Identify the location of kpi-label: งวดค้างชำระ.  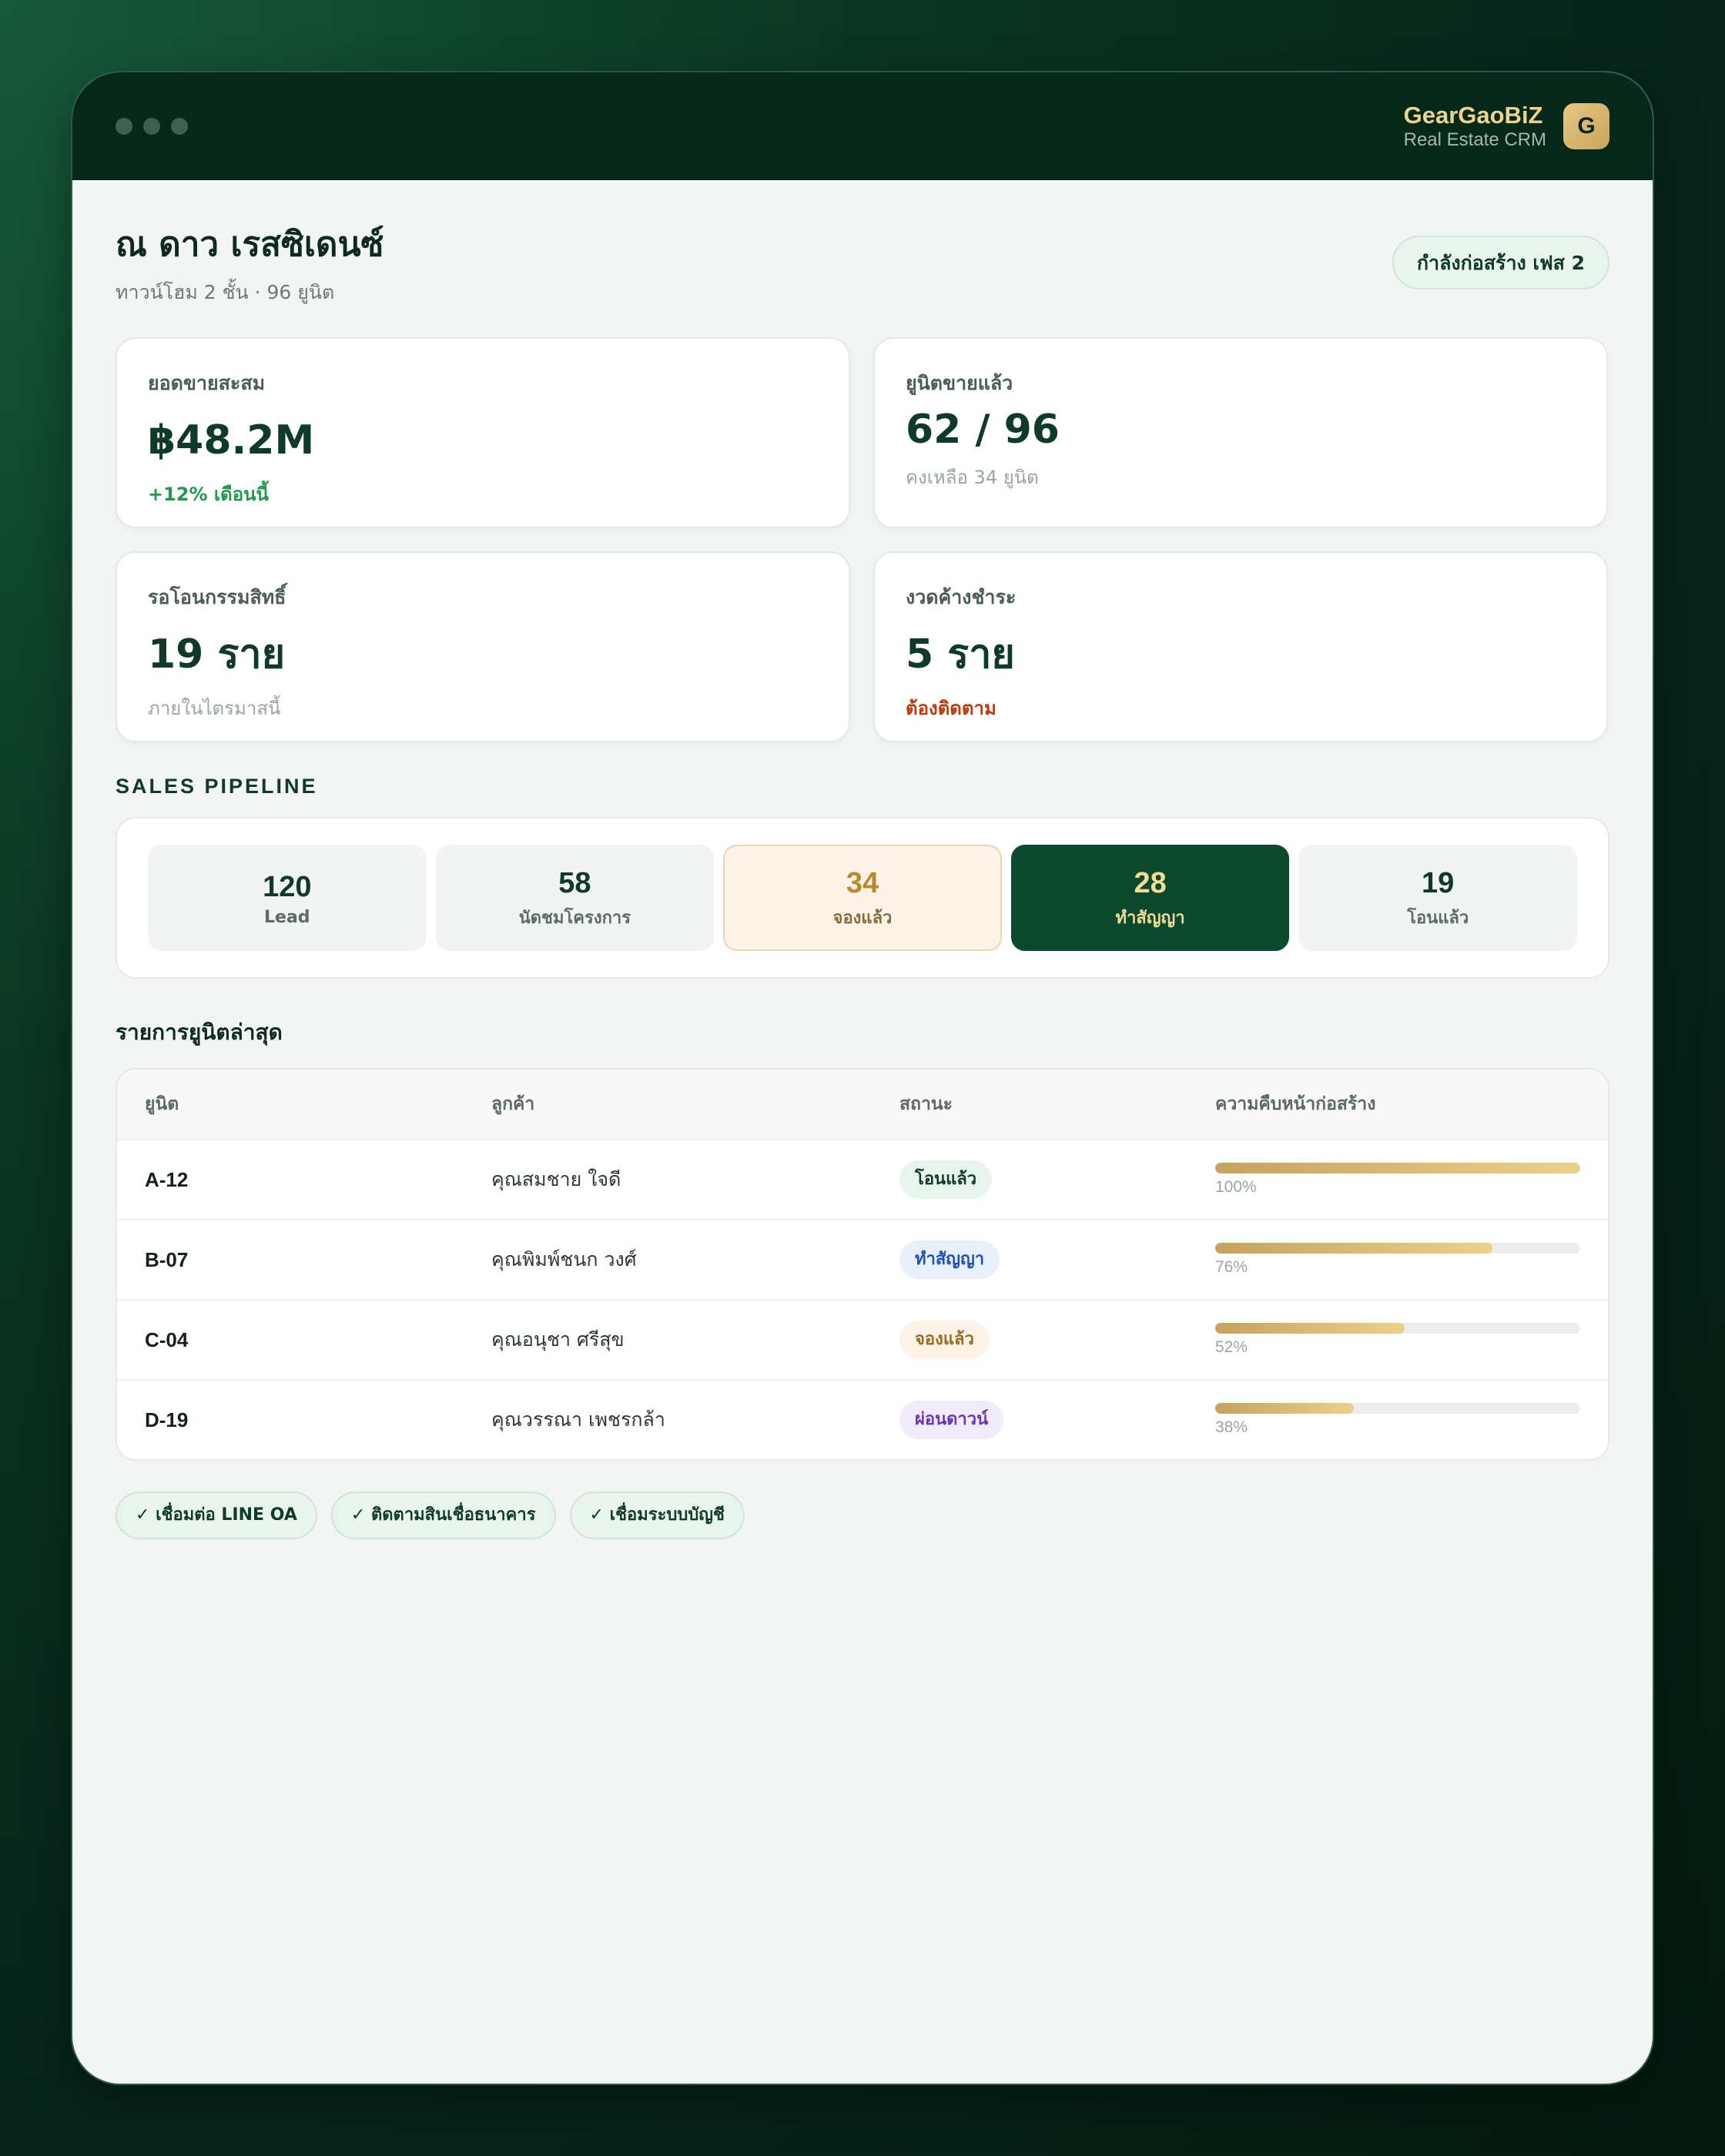
(961, 597).